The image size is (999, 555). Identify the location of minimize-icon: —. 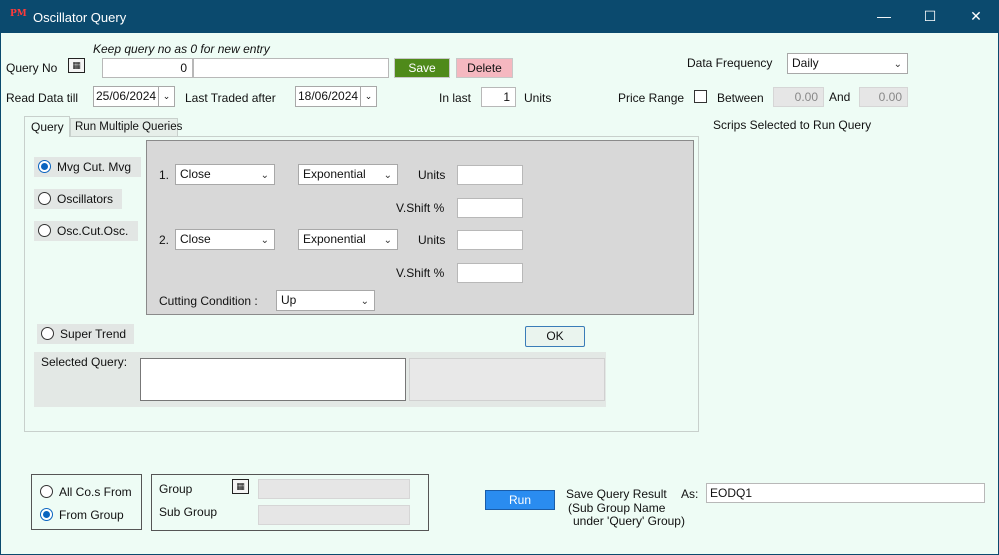
(884, 16).